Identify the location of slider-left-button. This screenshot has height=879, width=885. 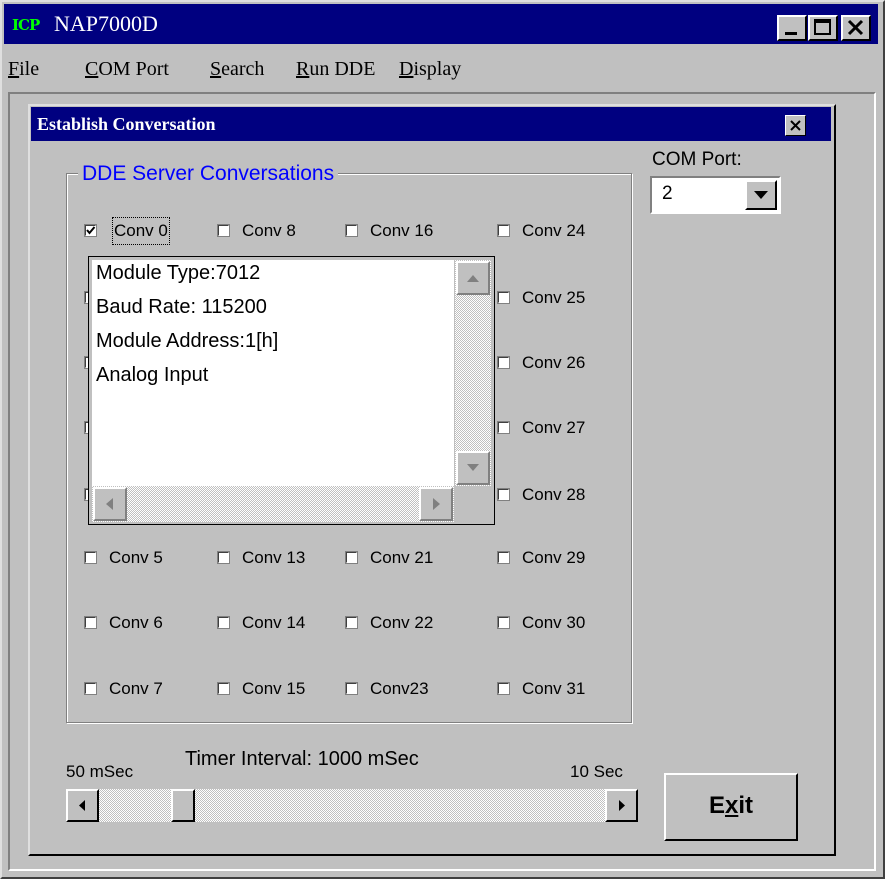
(82, 805).